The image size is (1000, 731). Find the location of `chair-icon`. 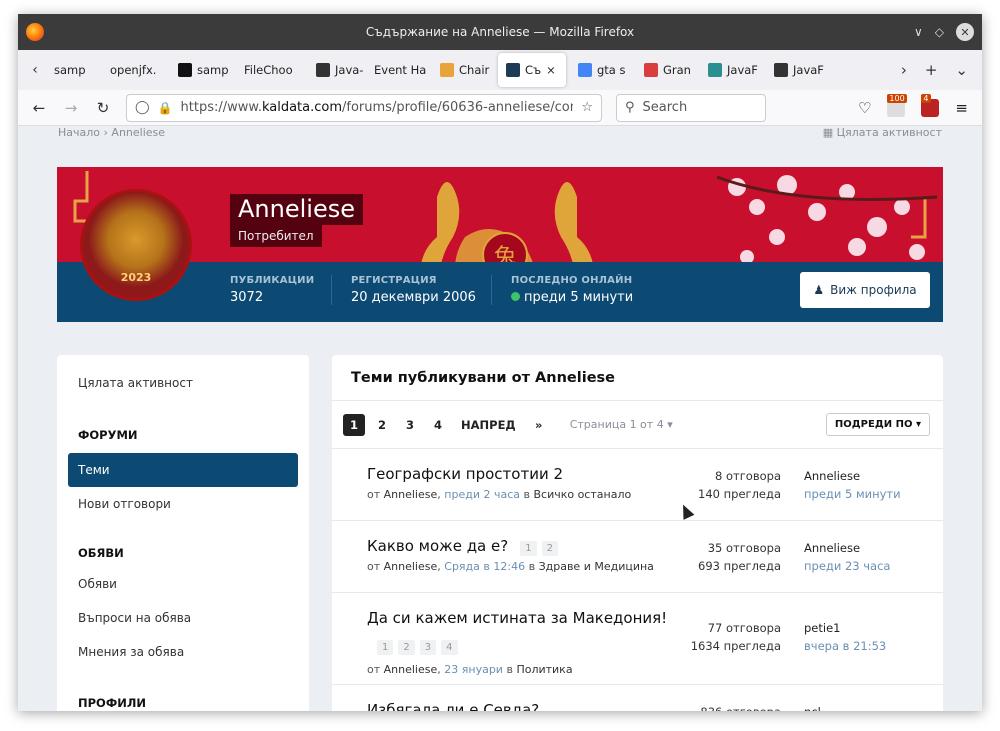

chair-icon is located at coordinates (447, 70).